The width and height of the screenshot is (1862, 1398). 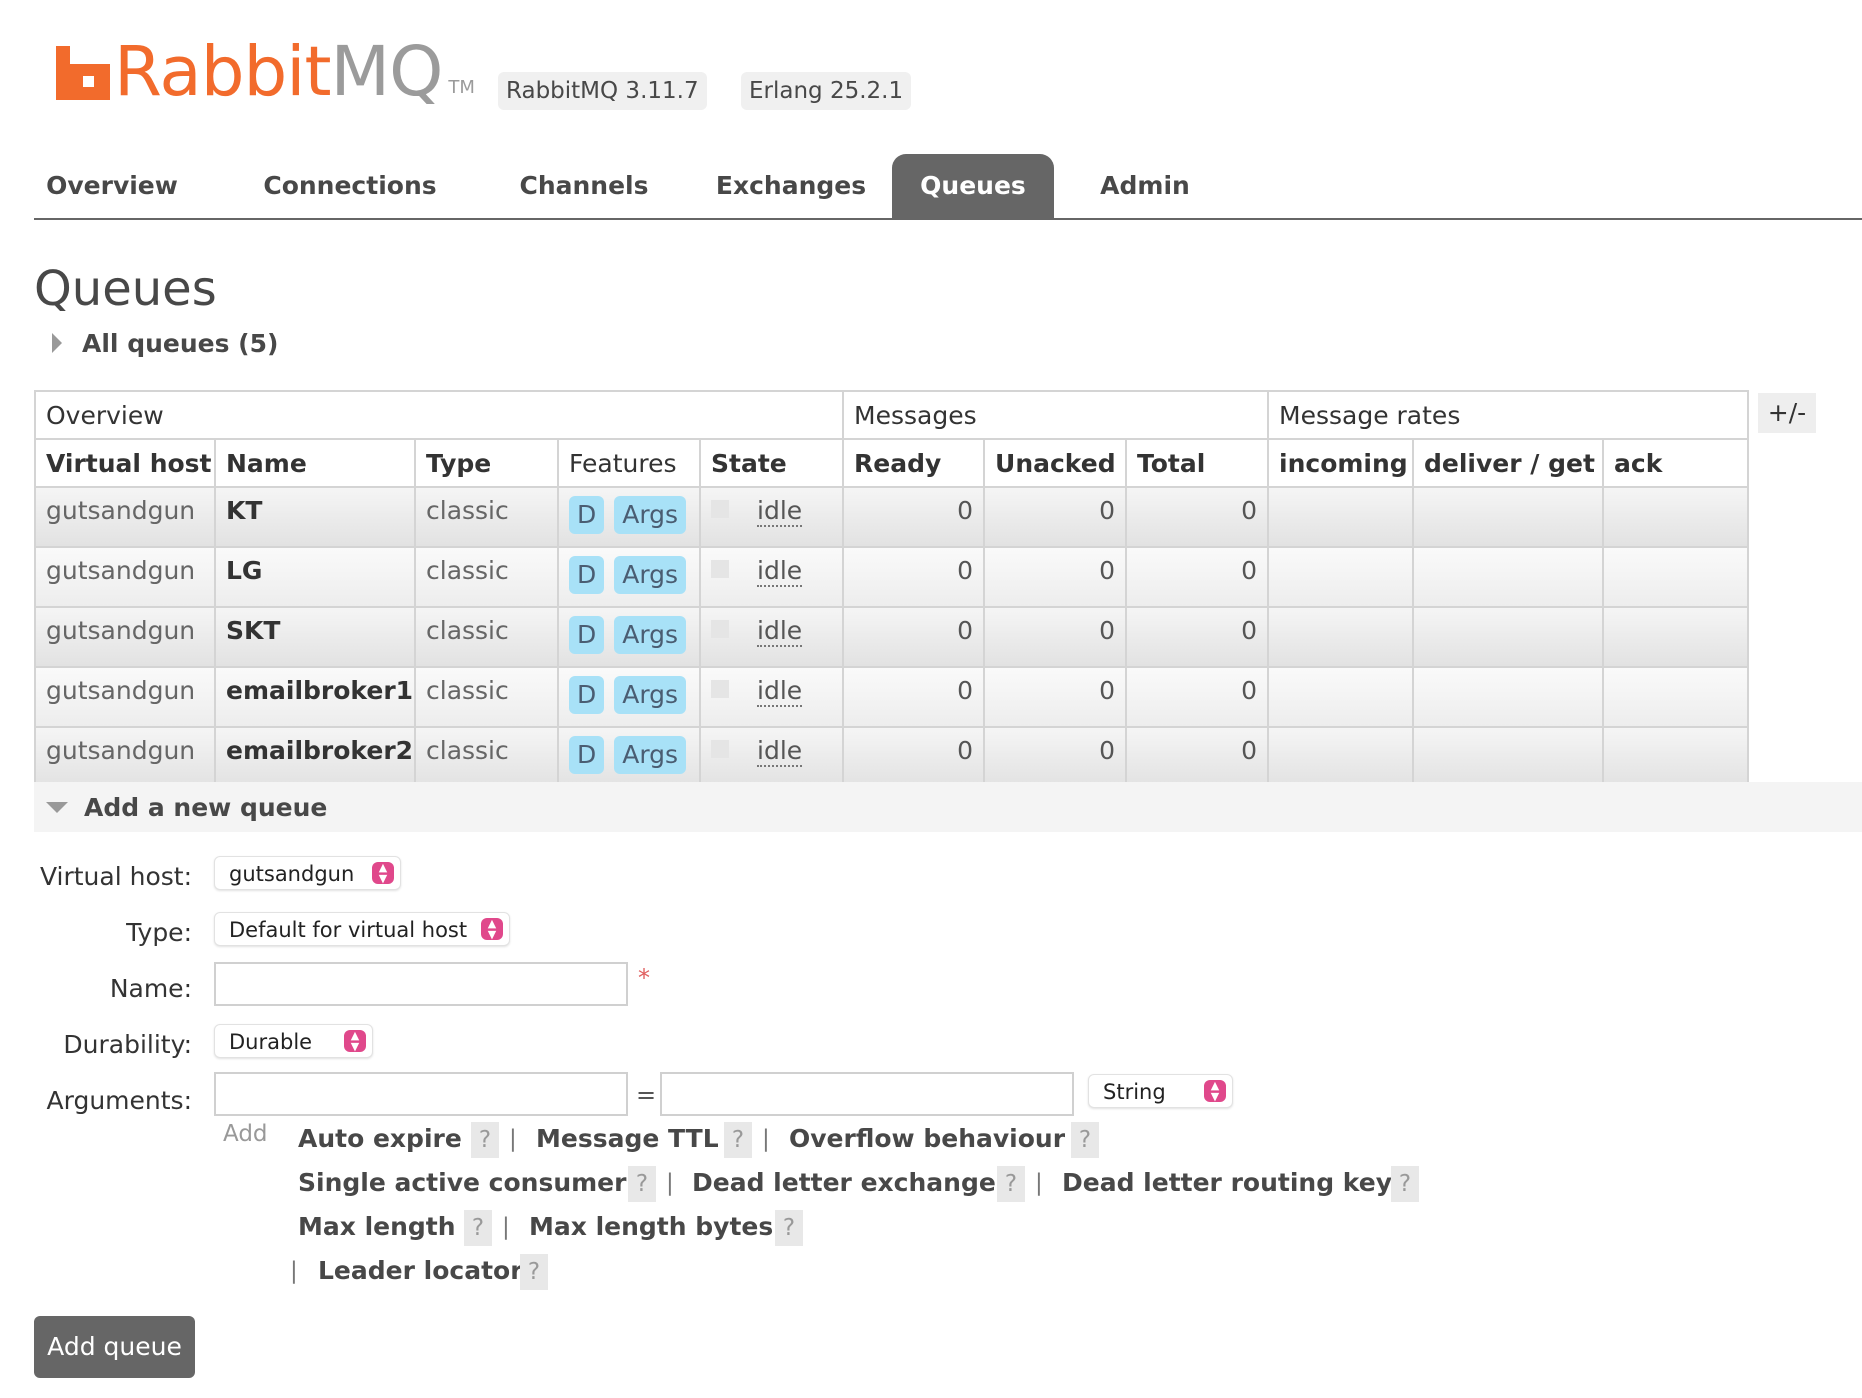 I want to click on column-toggle-button: +/-, so click(x=1787, y=413).